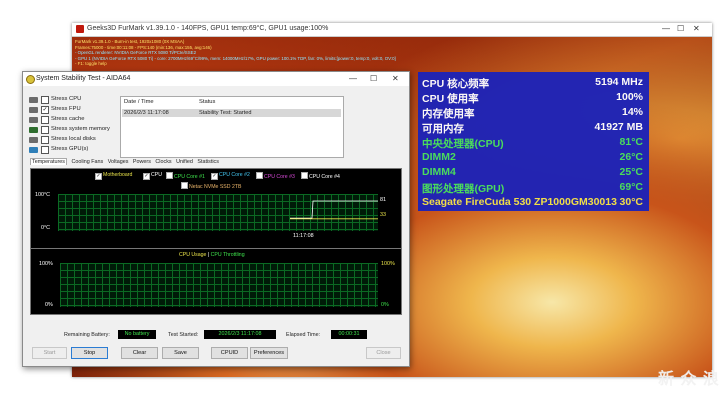 Image resolution: width=720 pixels, height=411 pixels. I want to click on motherboard-temp-value: 33, so click(383, 215).